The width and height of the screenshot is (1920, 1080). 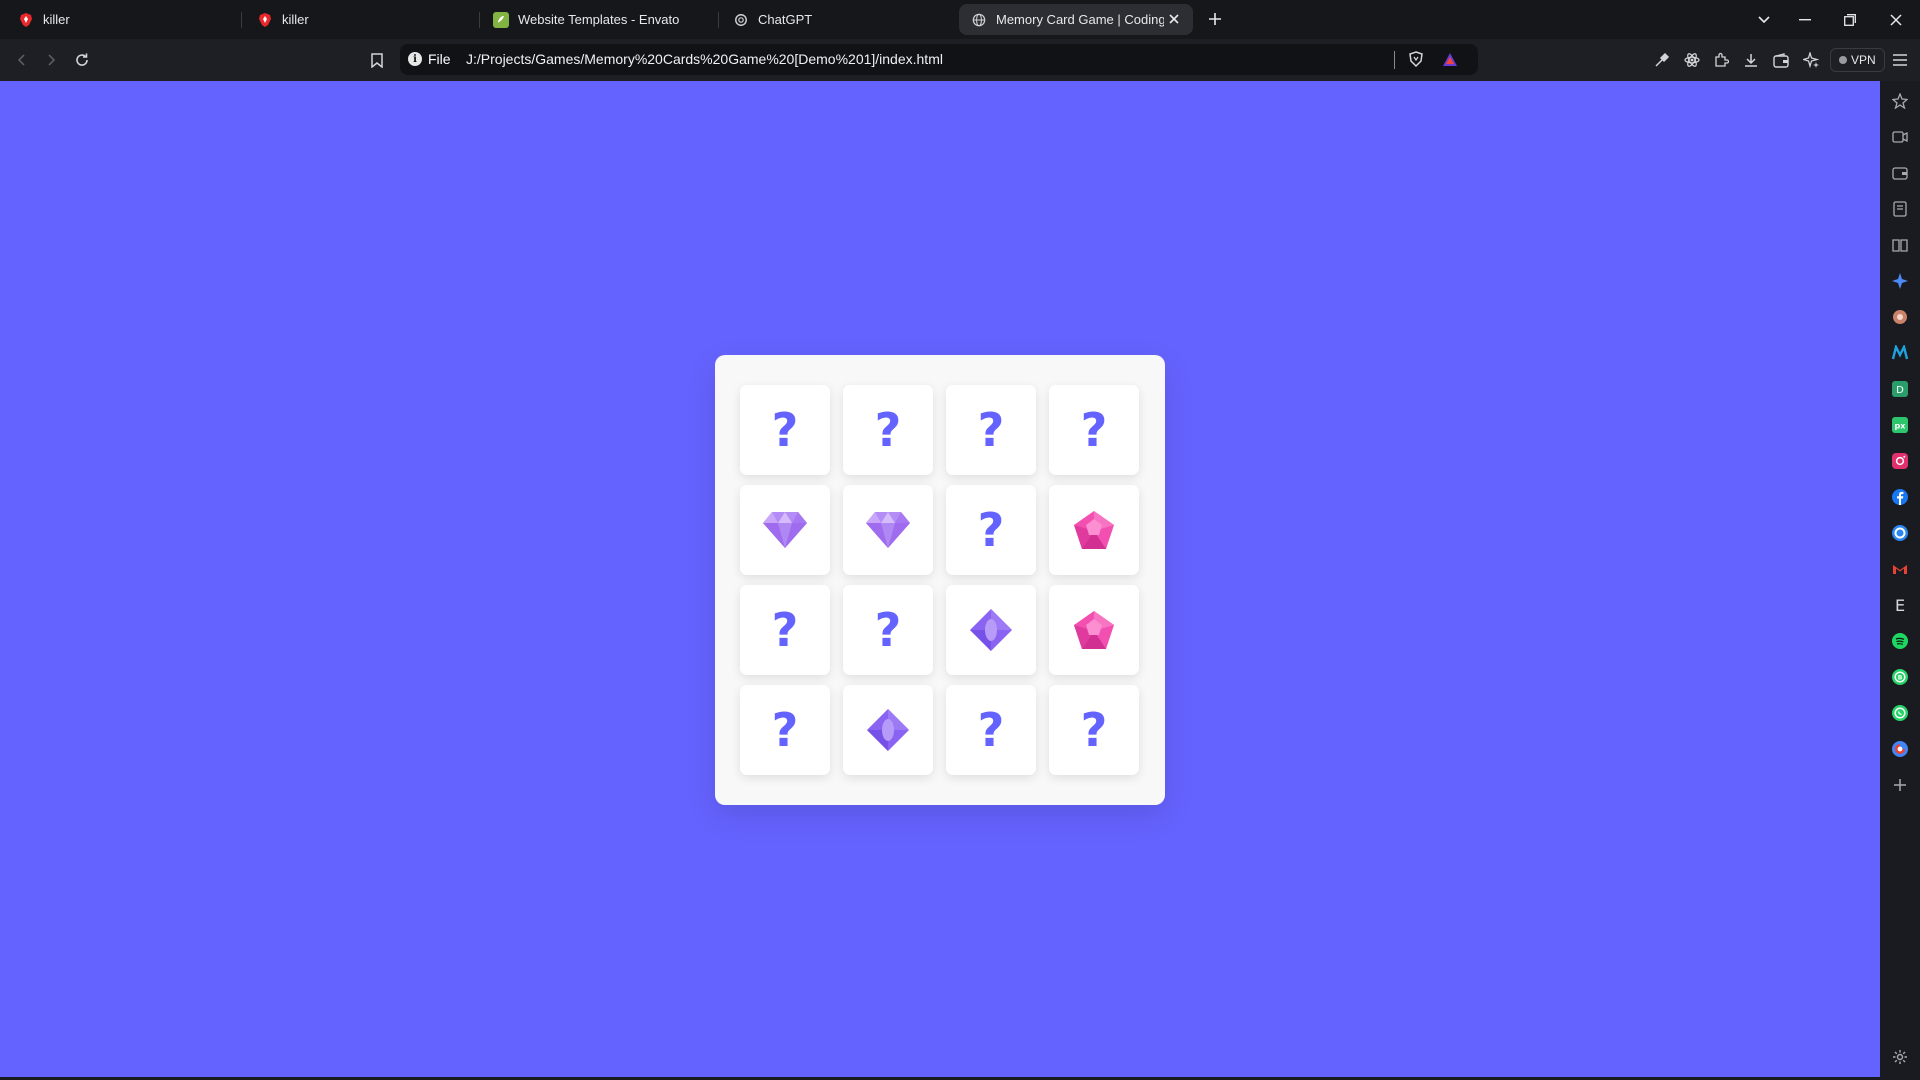 What do you see at coordinates (837, 19) in the screenshot?
I see `tab-chatgpt: ChatGPT` at bounding box center [837, 19].